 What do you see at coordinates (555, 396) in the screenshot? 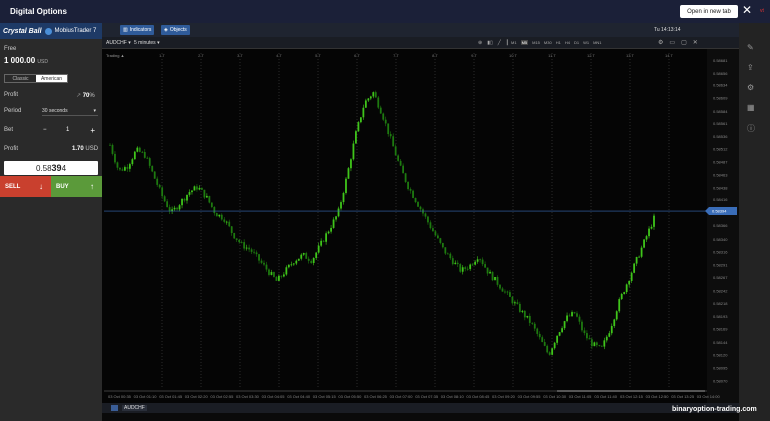
I see `time-tick: 03 Oct 10:30` at bounding box center [555, 396].